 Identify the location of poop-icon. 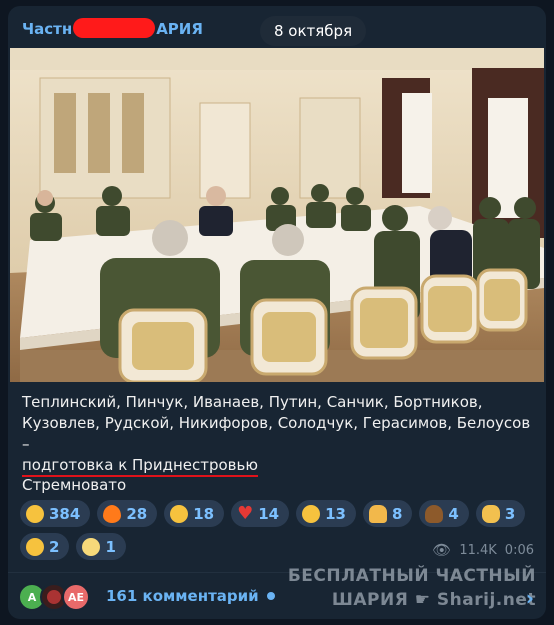
(434, 513).